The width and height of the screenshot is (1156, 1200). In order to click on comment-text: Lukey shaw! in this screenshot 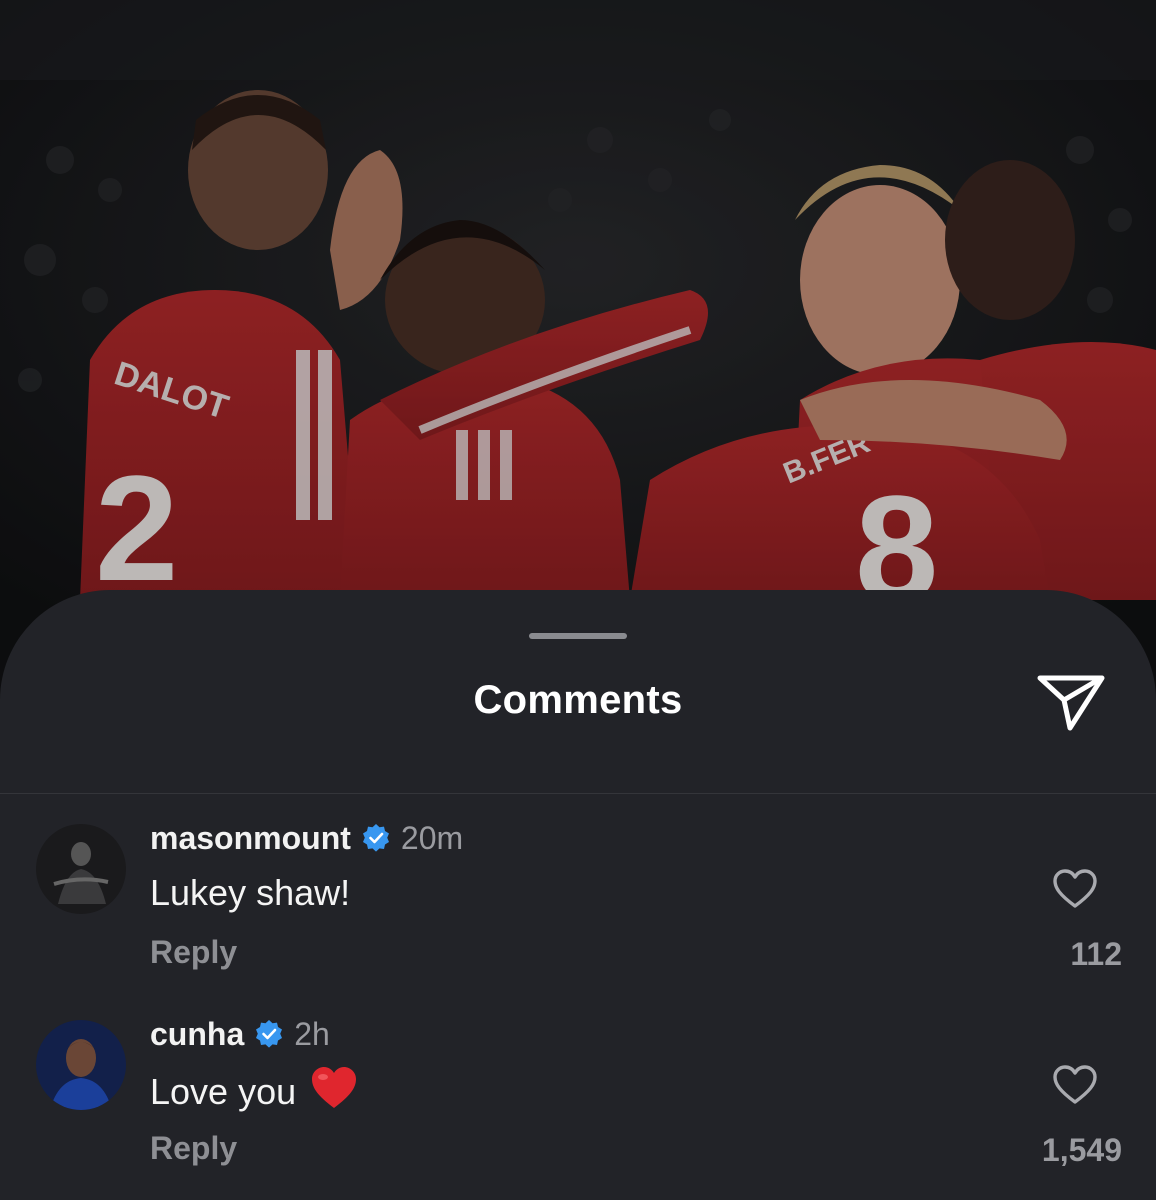, I will do `click(250, 892)`.